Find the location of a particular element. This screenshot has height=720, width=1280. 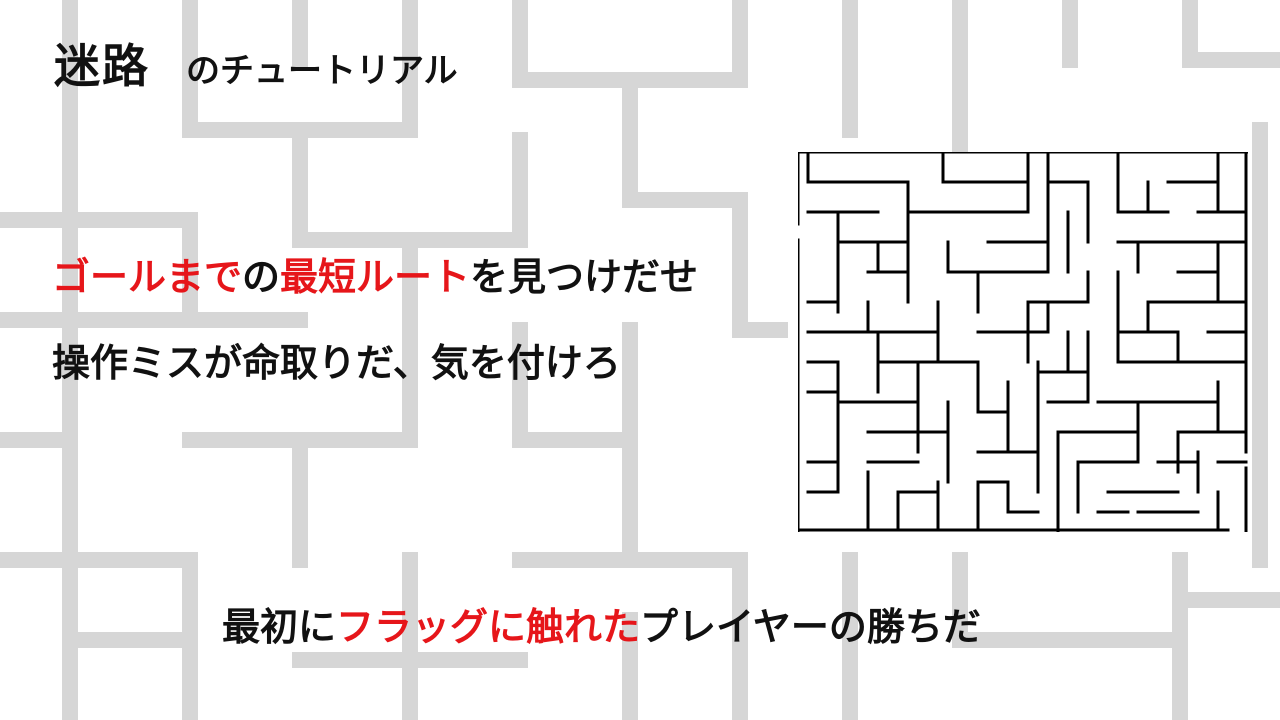

instruction-segment: フラッグに触れた is located at coordinates (488, 627).